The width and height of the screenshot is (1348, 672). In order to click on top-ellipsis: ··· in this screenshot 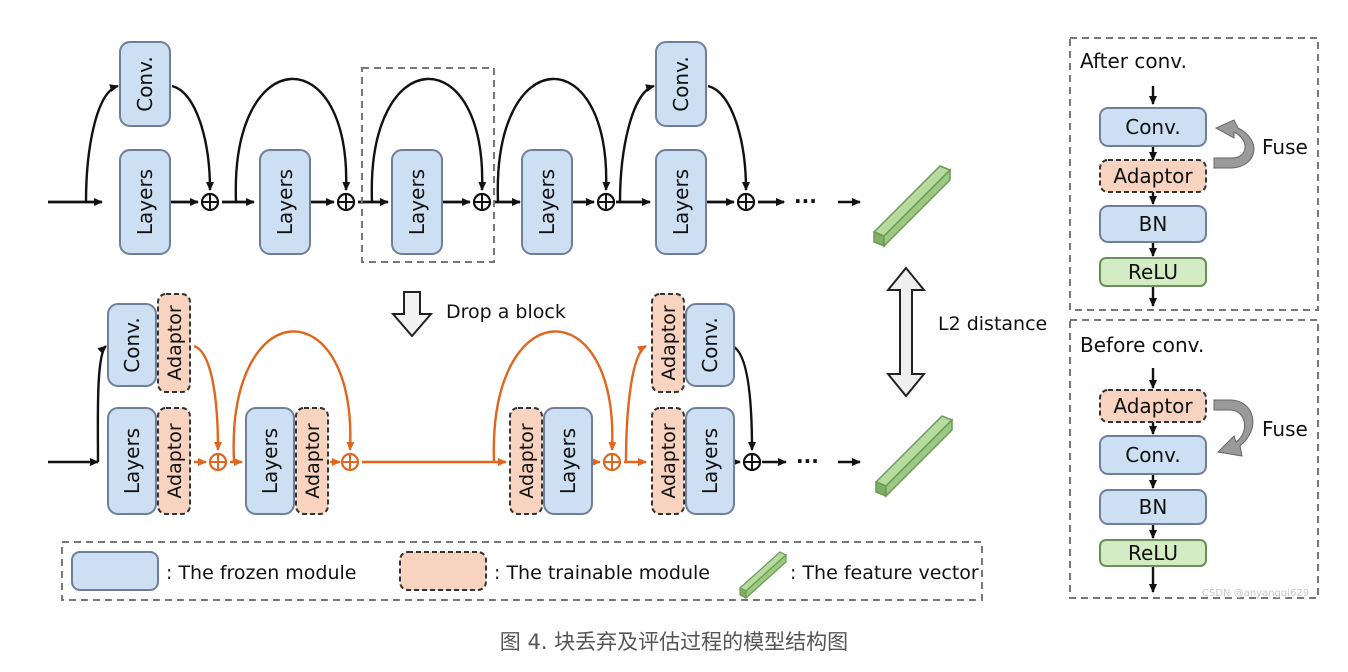, I will do `click(805, 201)`.